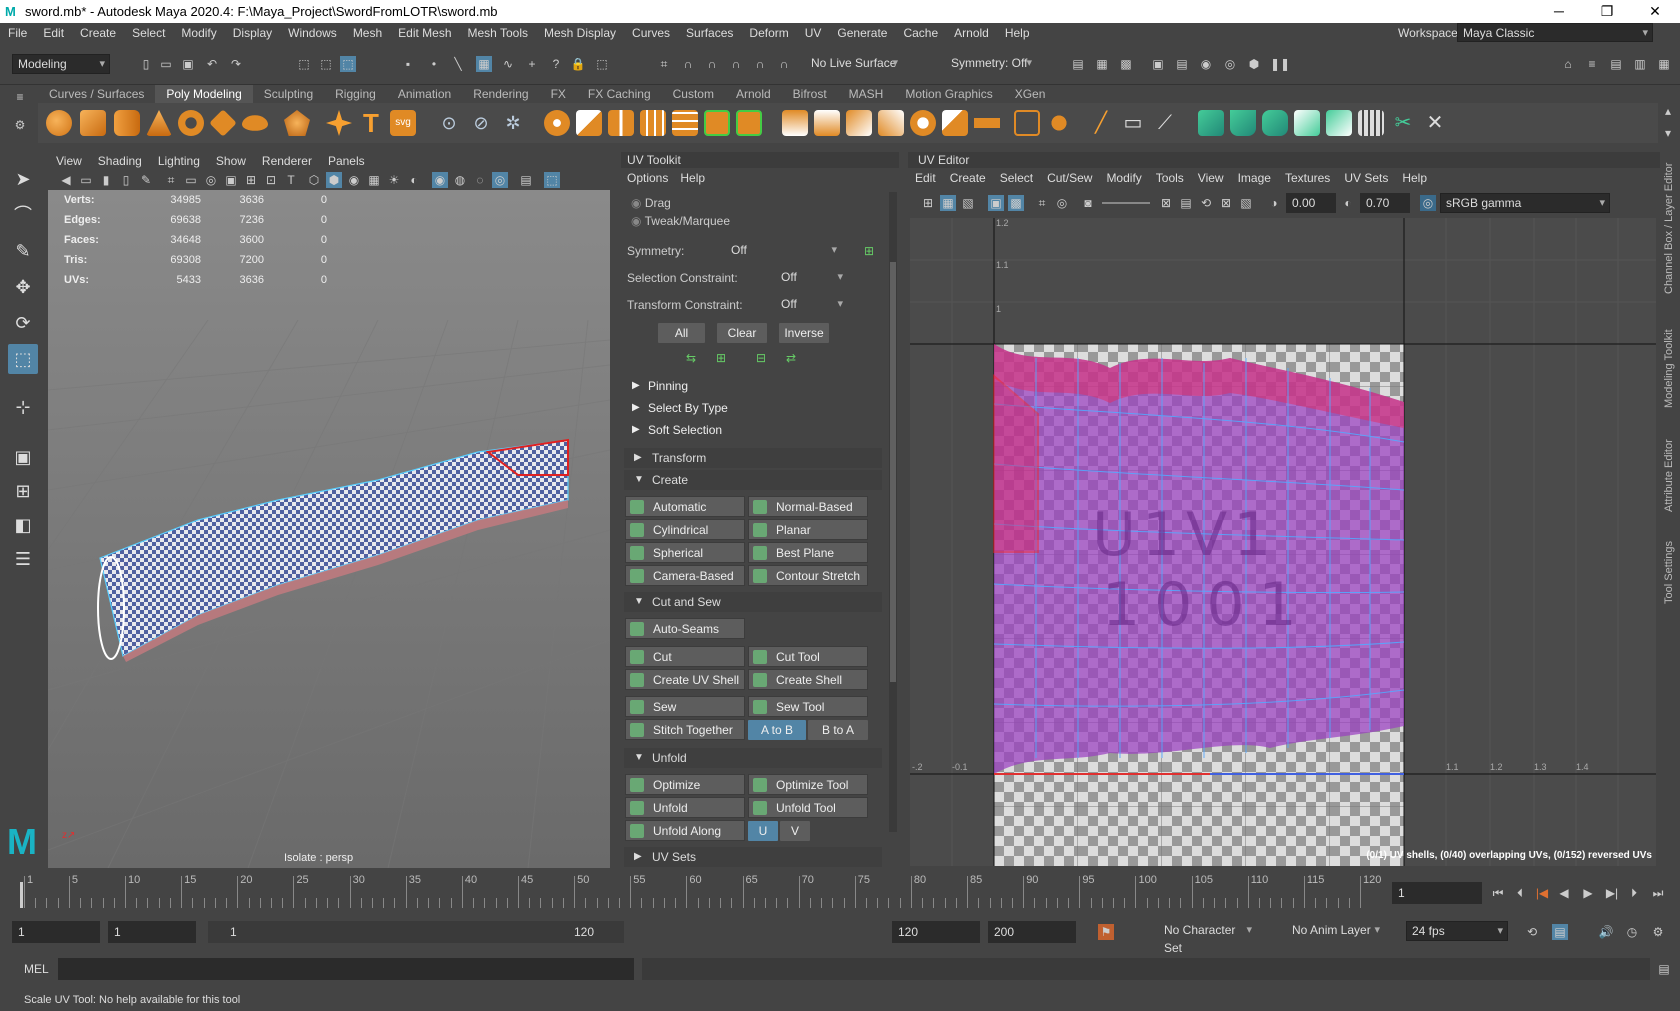  What do you see at coordinates (808, 688) in the screenshot?
I see `create-shell-grid-button: Create Shell (Grid)` at bounding box center [808, 688].